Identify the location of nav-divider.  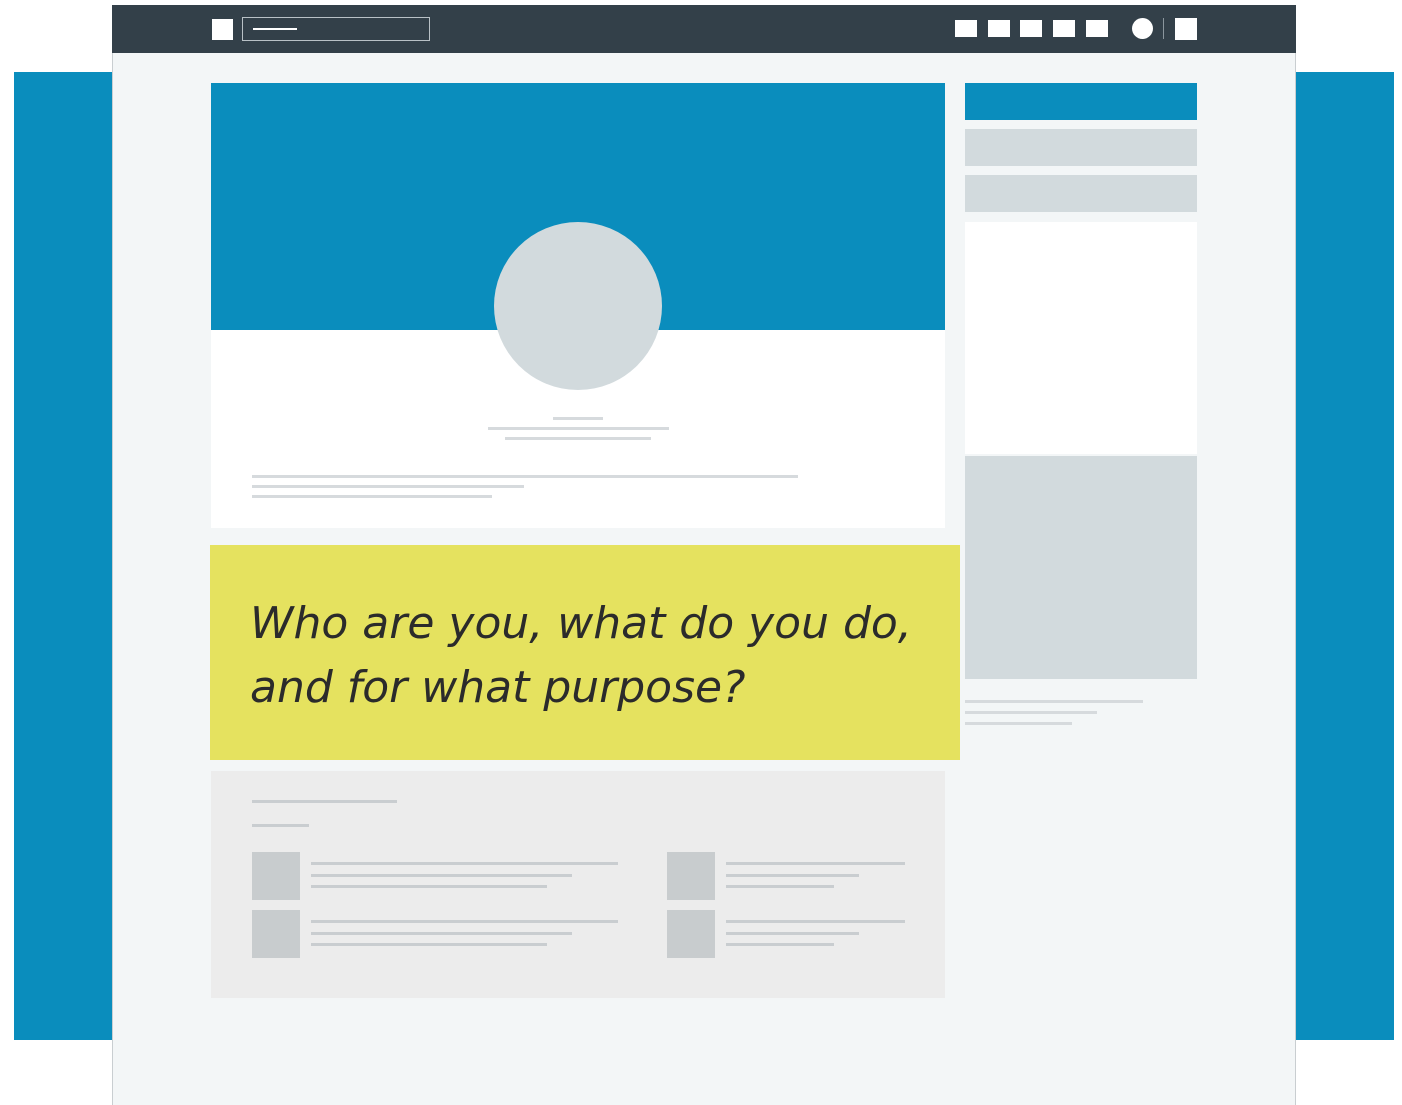
(1163, 28).